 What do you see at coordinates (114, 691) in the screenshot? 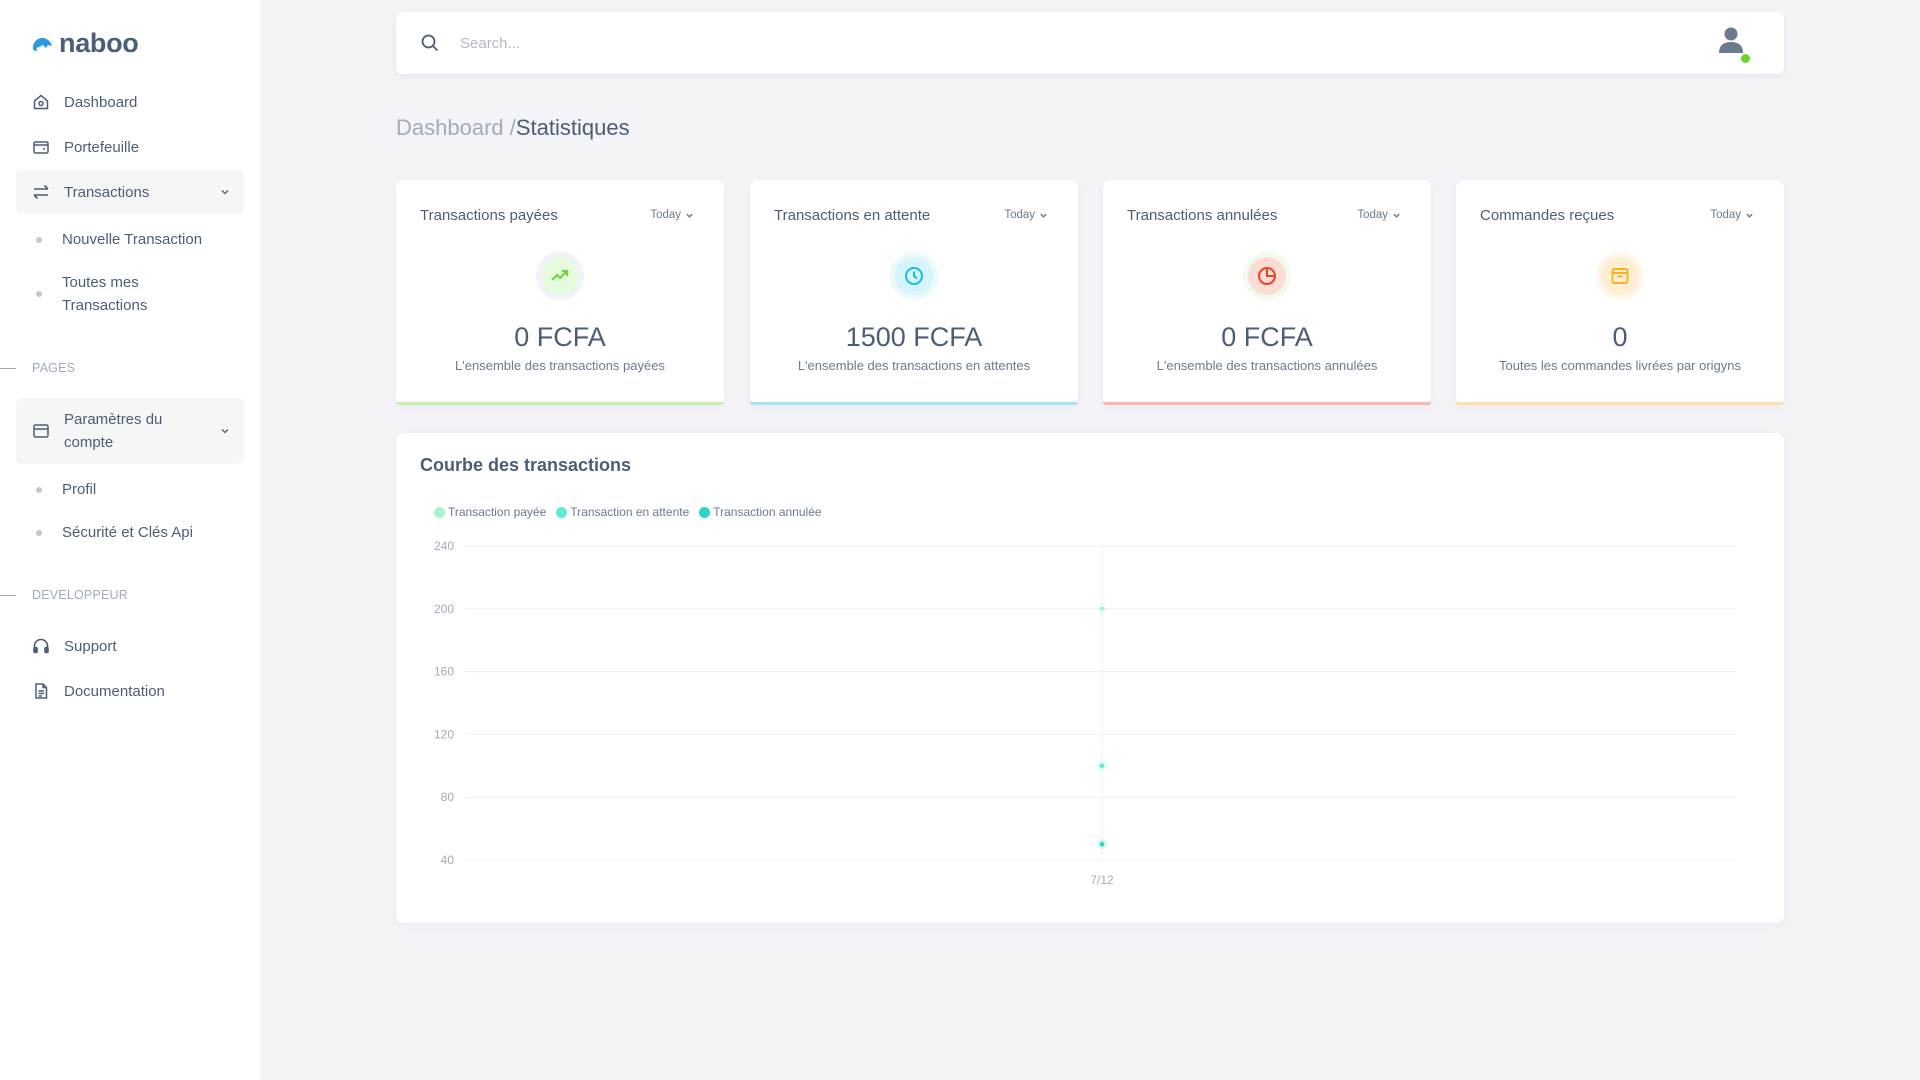
I see `sidebar-item-label: Documentation` at bounding box center [114, 691].